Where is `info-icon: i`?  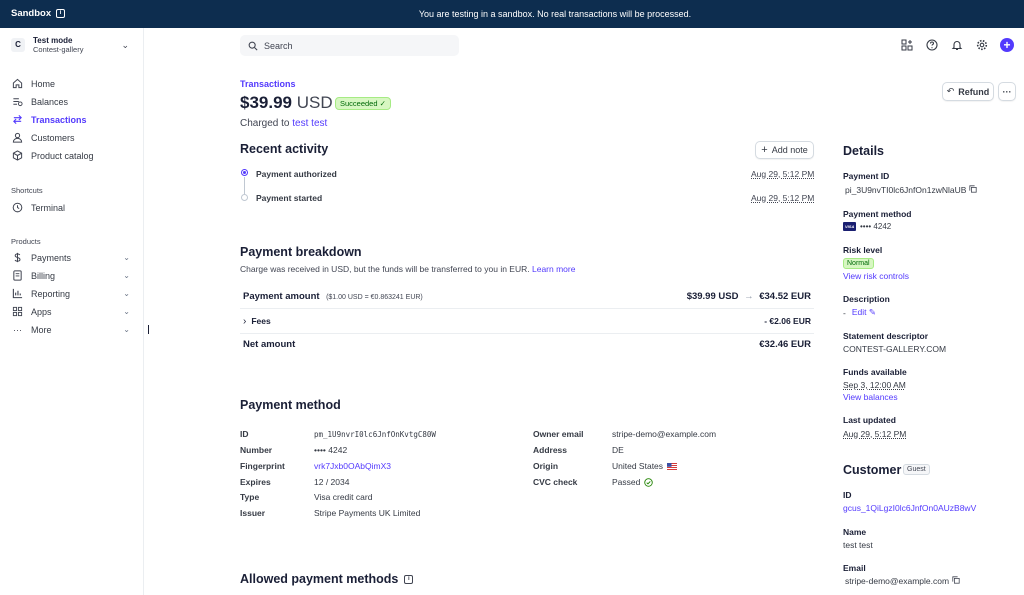 info-icon: i is located at coordinates (409, 579).